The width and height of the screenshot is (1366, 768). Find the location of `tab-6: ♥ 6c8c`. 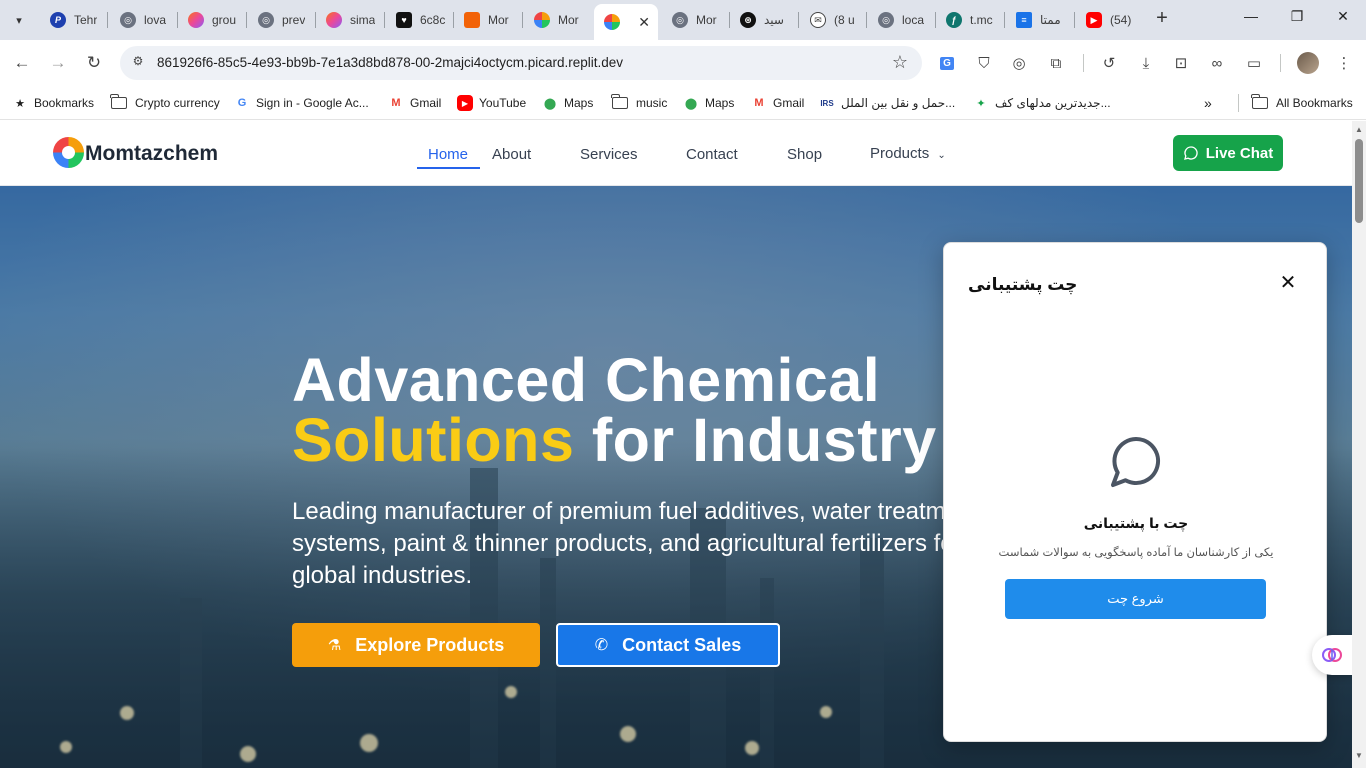

tab-6: ♥ 6c8c is located at coordinates (418, 20).